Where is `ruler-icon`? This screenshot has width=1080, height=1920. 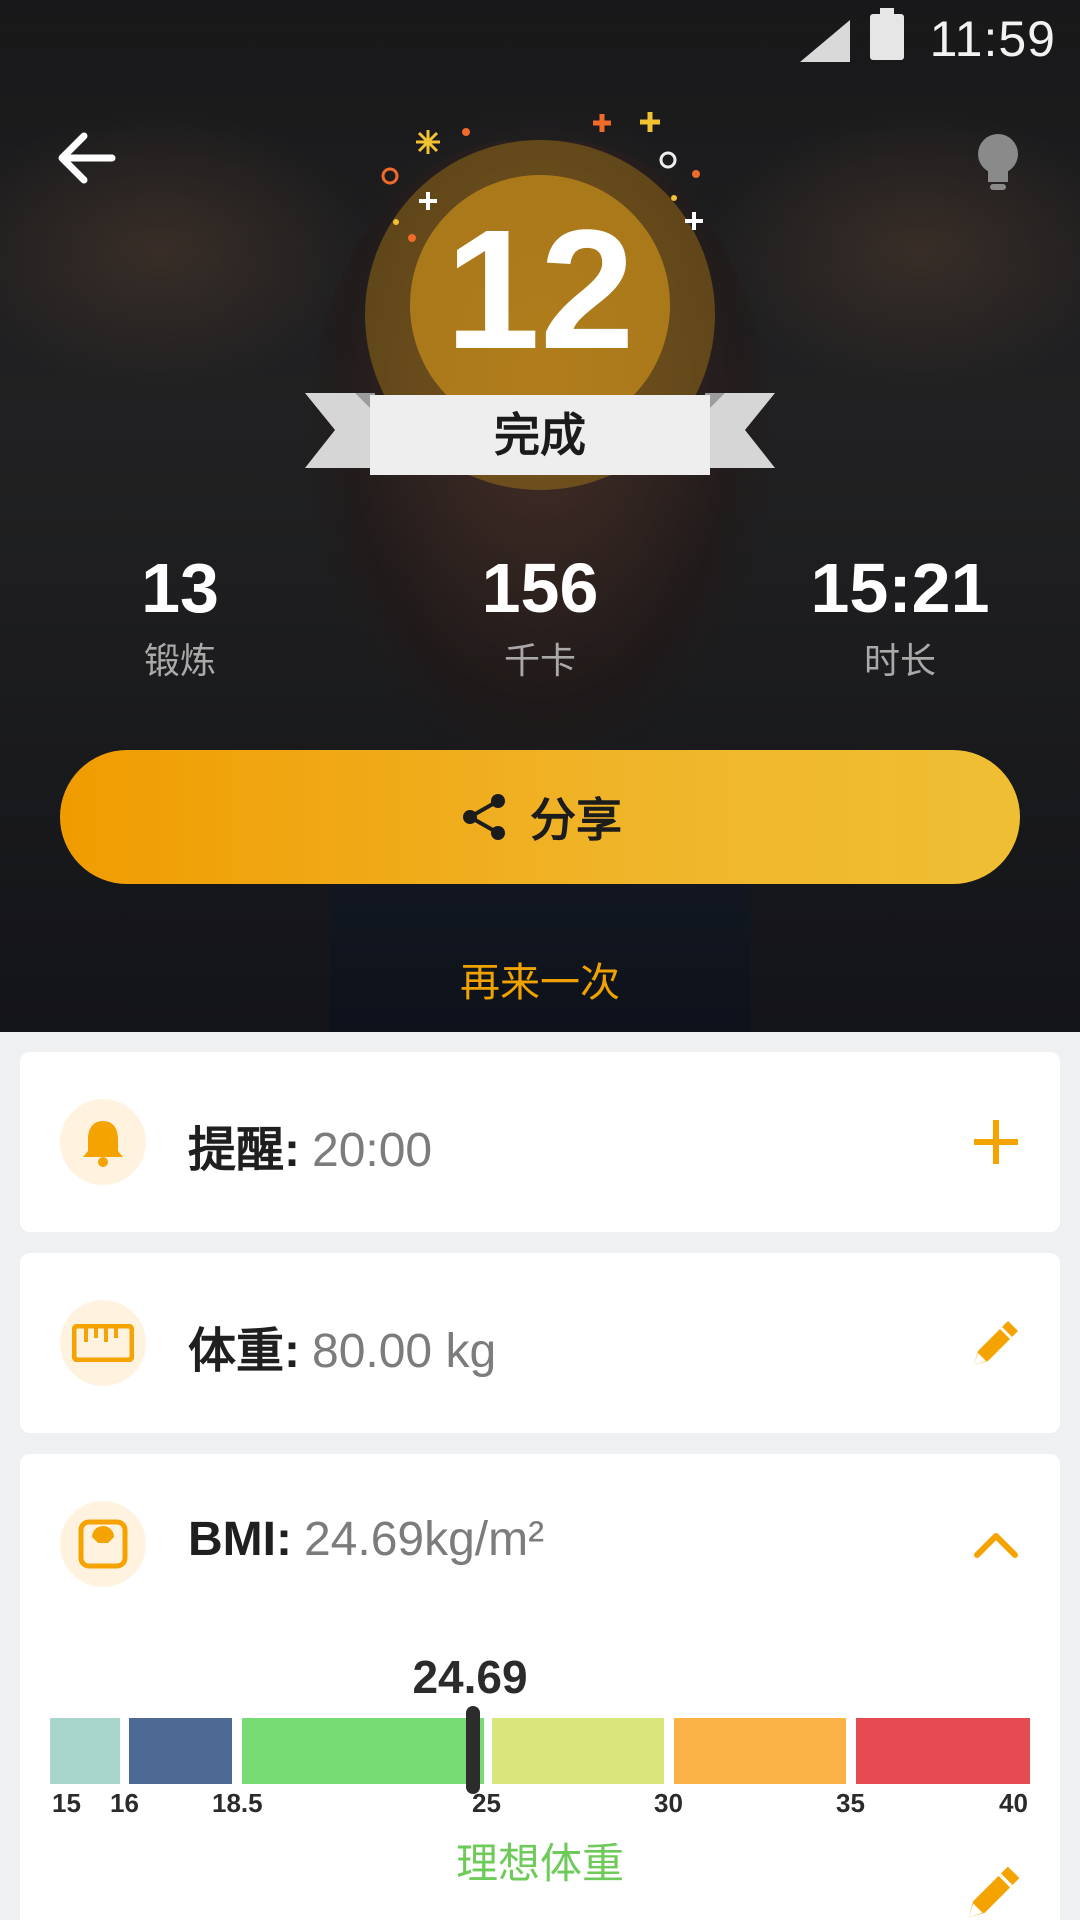
ruler-icon is located at coordinates (103, 1343).